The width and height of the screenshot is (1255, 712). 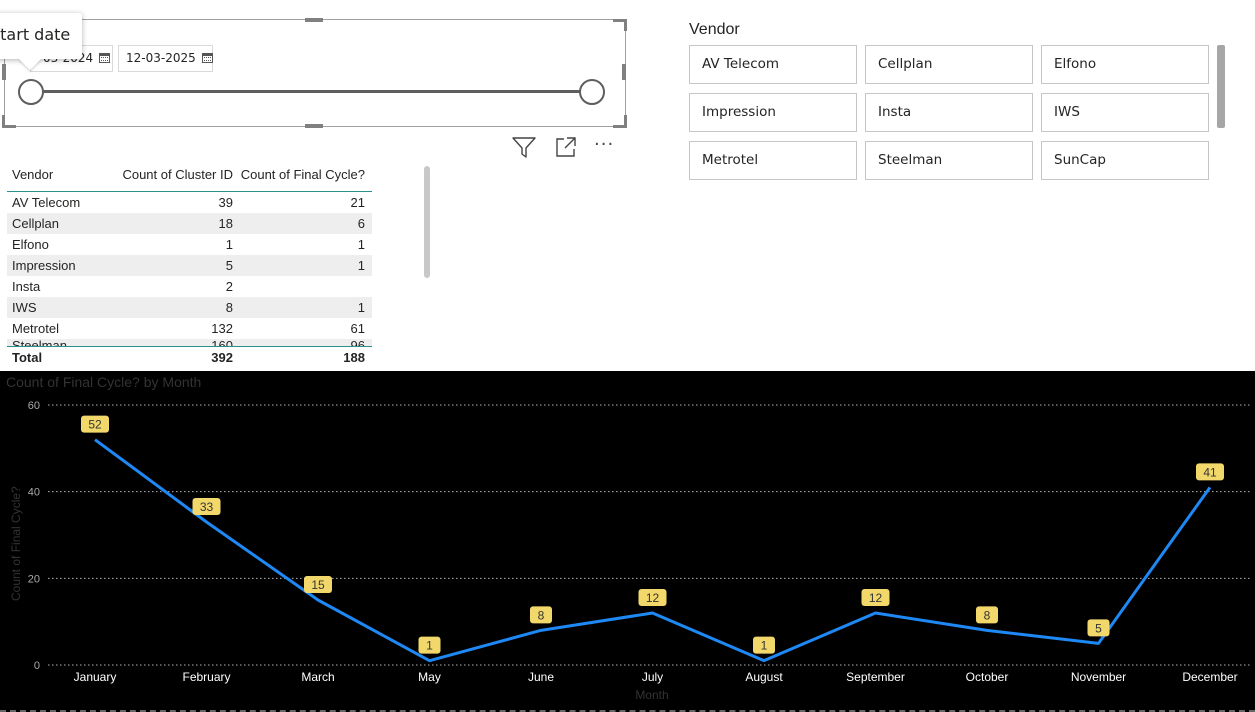 What do you see at coordinates (318, 585) in the screenshot?
I see `data-label: 15` at bounding box center [318, 585].